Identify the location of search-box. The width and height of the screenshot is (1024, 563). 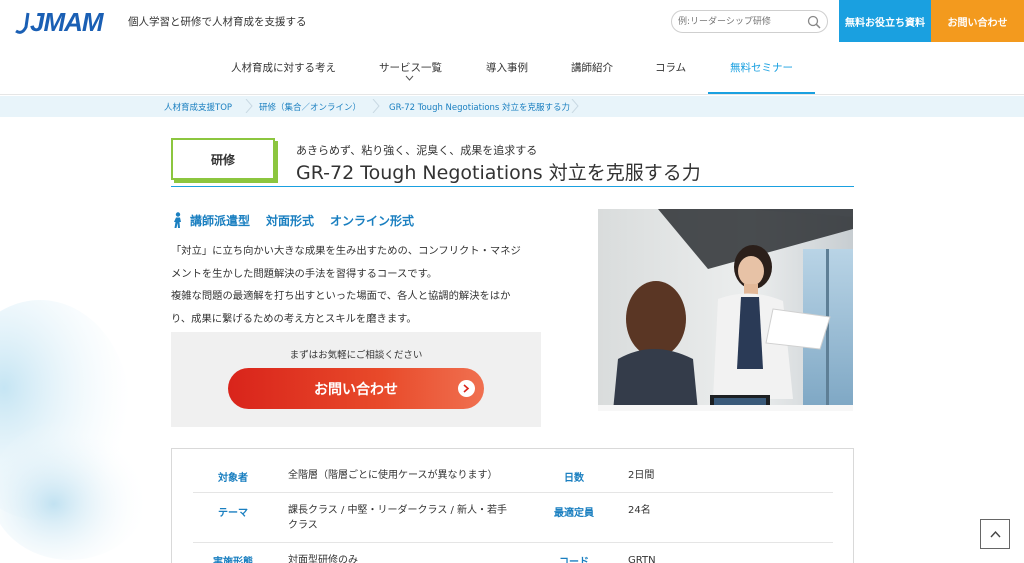
(749, 21).